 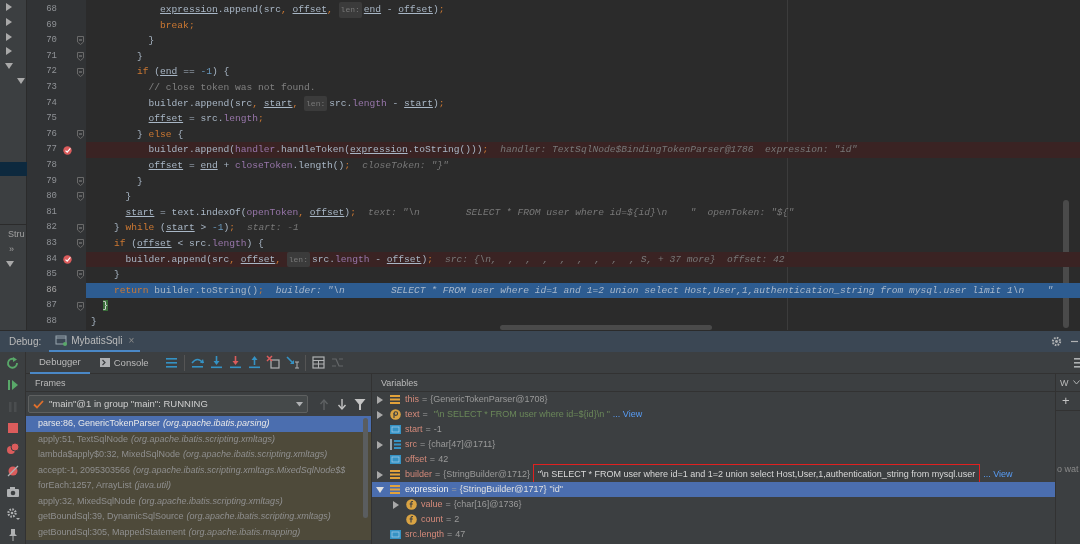 I want to click on code-text: offset = end + closeToken.length();, so click(x=249, y=165).